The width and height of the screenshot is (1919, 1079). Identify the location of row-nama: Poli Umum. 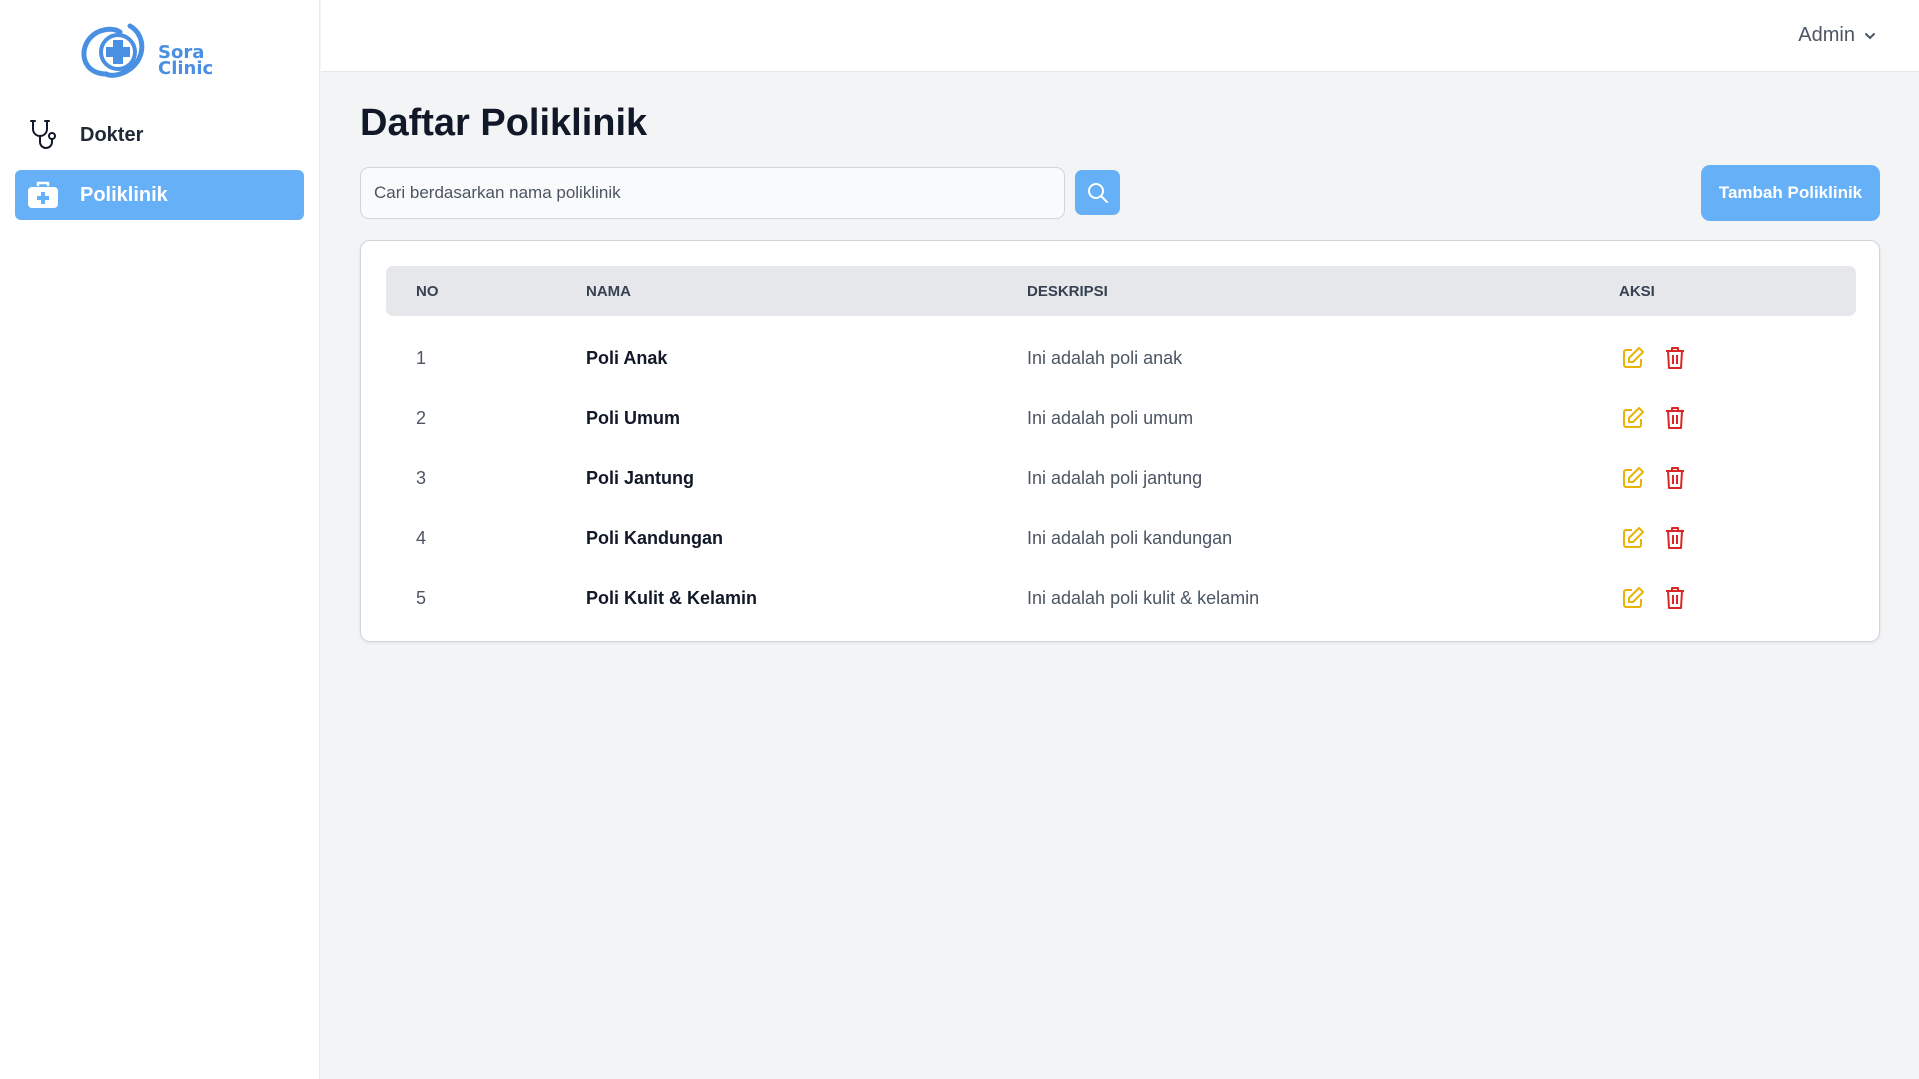
(633, 417).